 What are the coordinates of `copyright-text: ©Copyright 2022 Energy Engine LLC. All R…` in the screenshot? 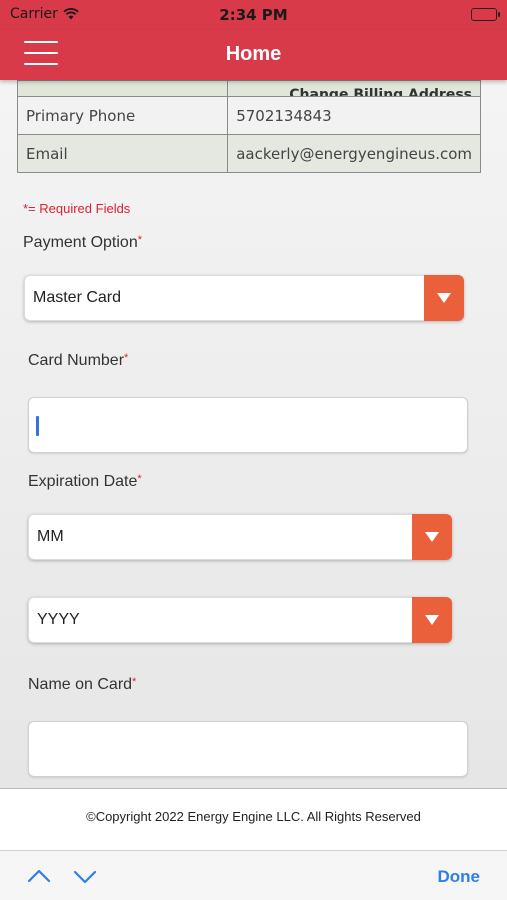 It's located at (253, 816).